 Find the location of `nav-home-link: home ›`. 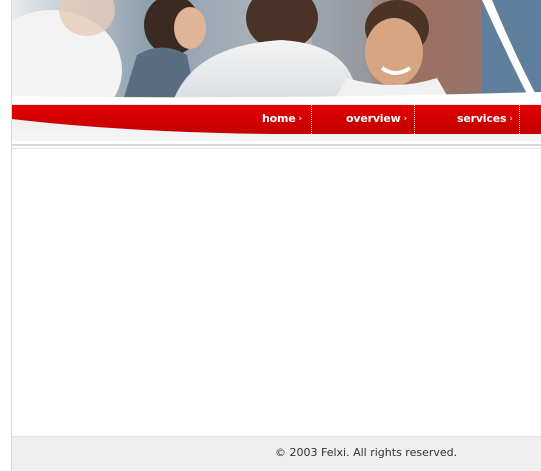

nav-home-link: home › is located at coordinates (282, 119).